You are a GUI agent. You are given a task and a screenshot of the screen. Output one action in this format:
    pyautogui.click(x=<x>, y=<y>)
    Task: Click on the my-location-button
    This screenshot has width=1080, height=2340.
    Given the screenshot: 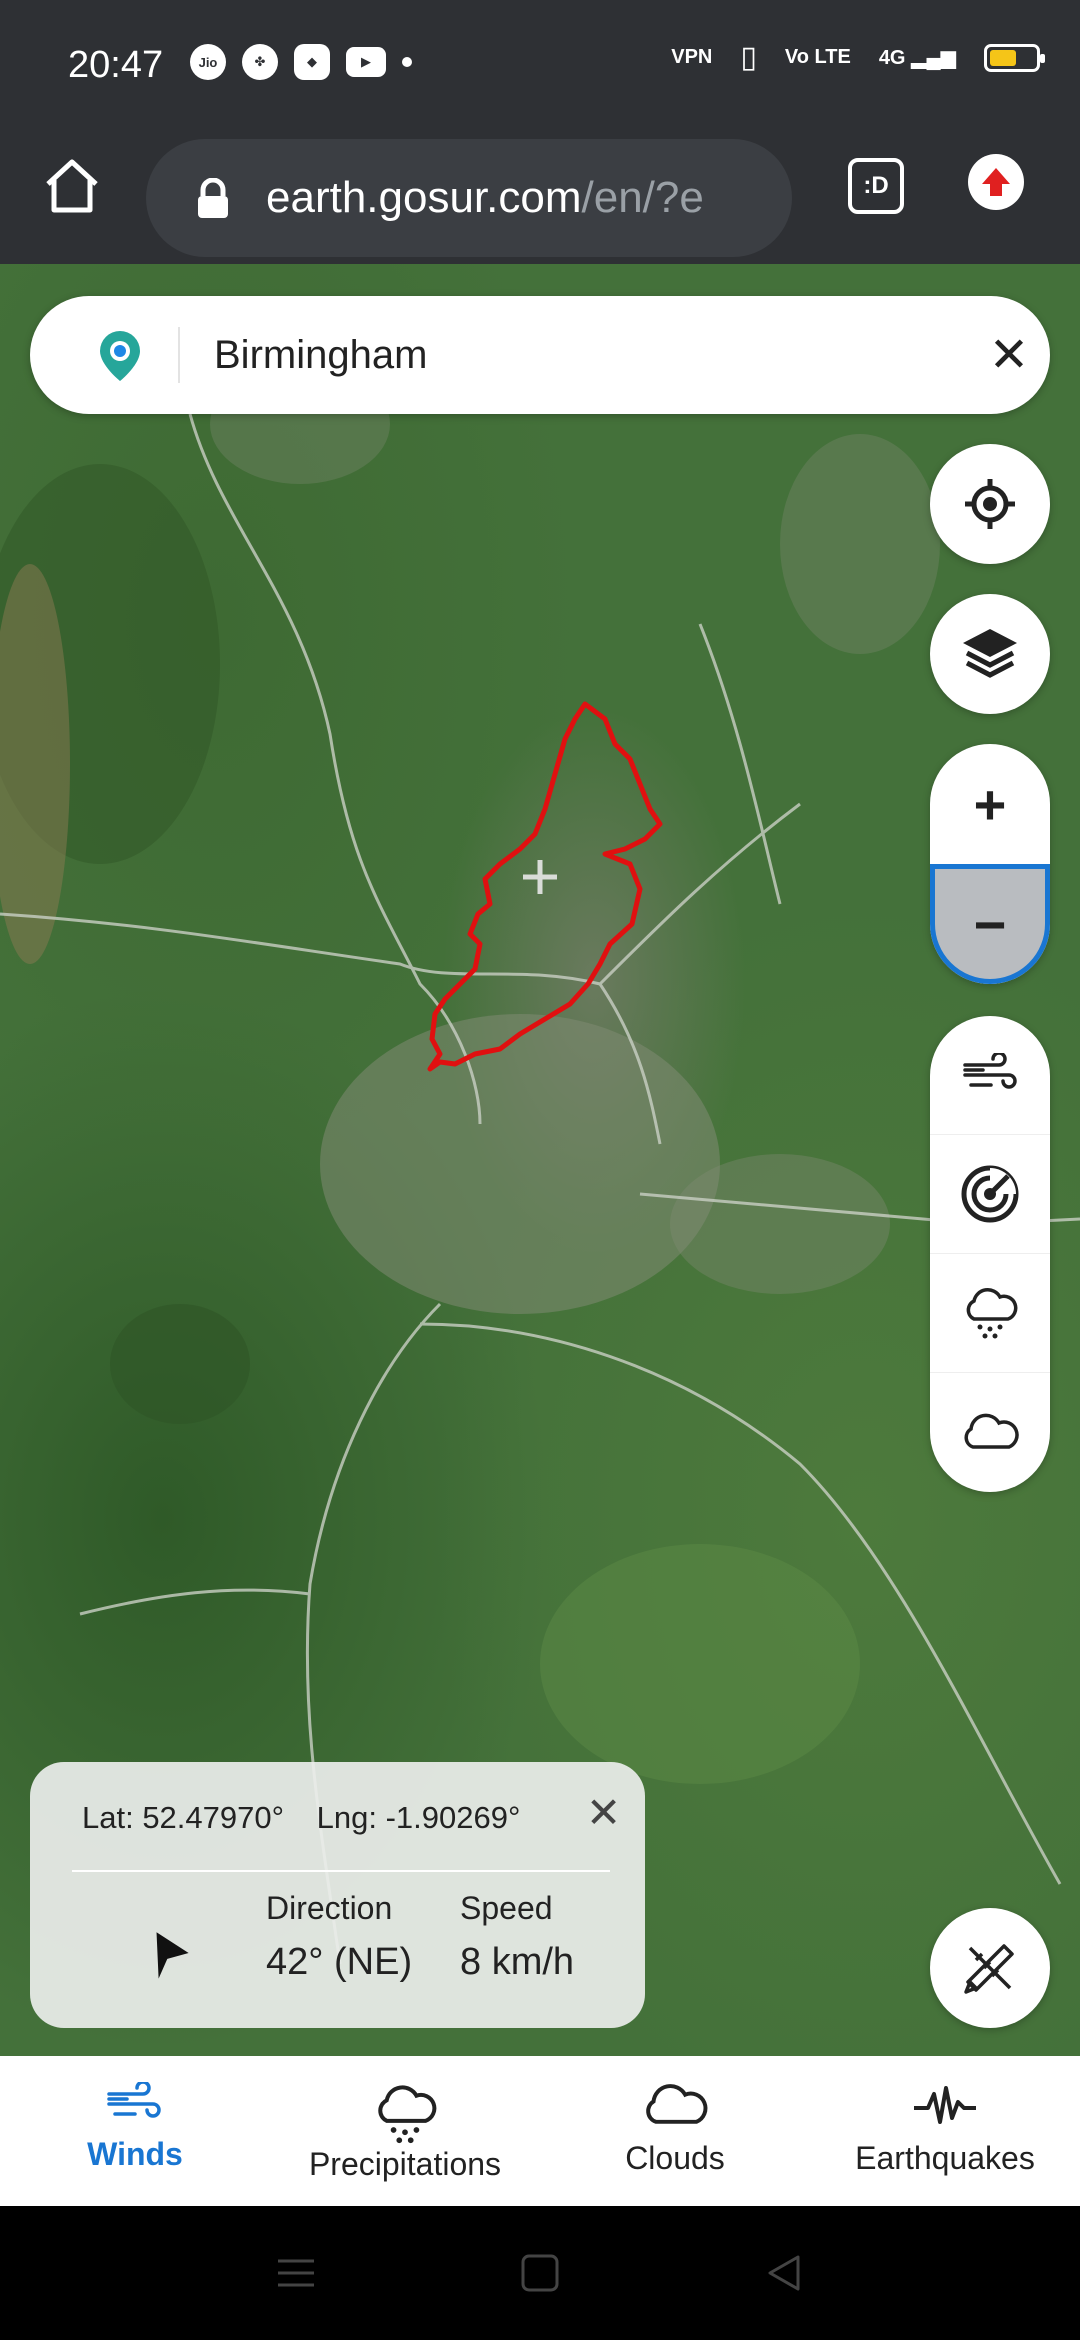 What is the action you would take?
    pyautogui.click(x=990, y=504)
    